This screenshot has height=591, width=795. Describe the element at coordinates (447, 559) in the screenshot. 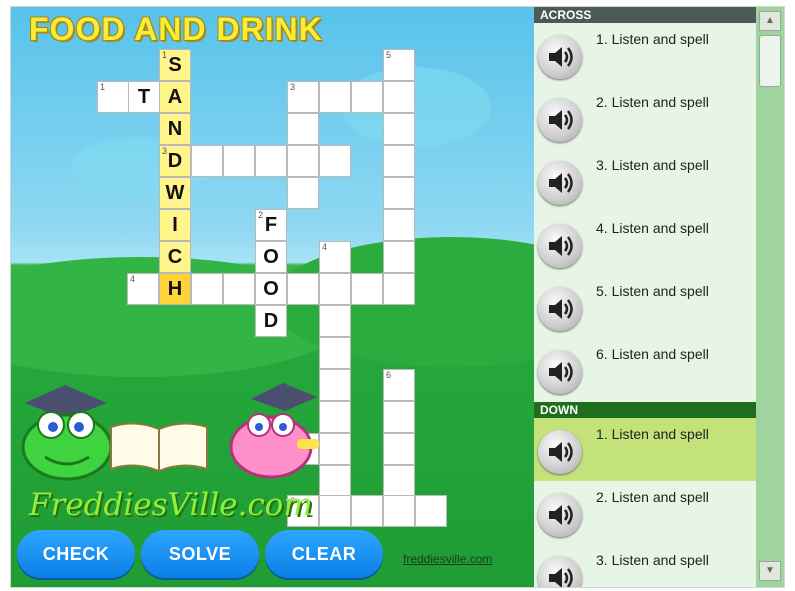

I see `site-link: freddiesville.com` at that location.